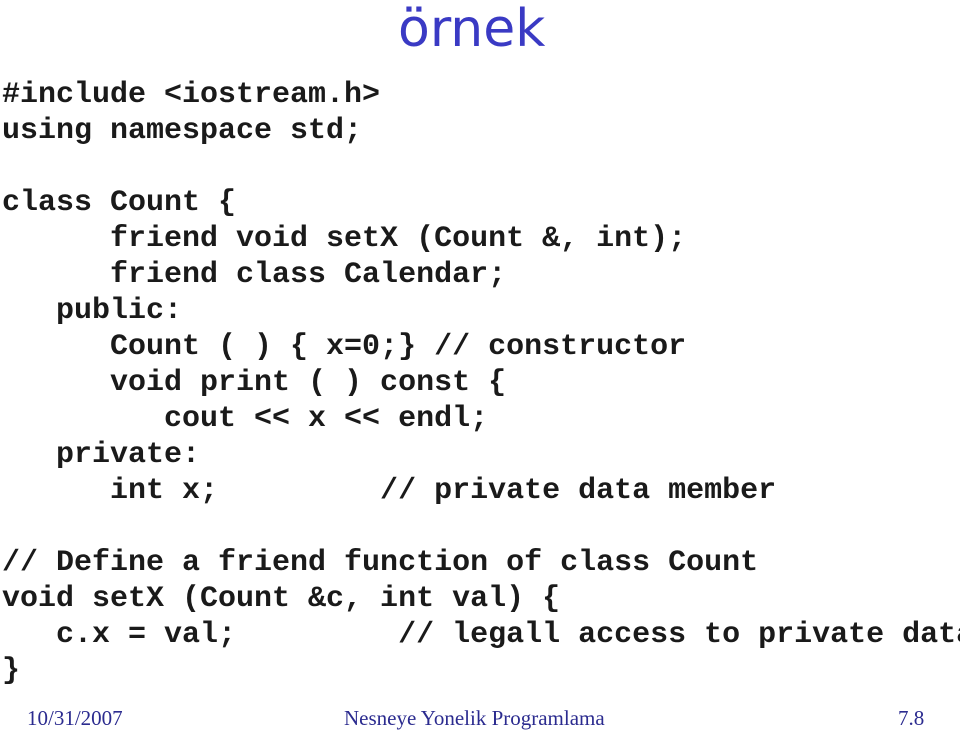 Image resolution: width=960 pixels, height=733 pixels. I want to click on code-line: void print ( ) const {, so click(254, 383).